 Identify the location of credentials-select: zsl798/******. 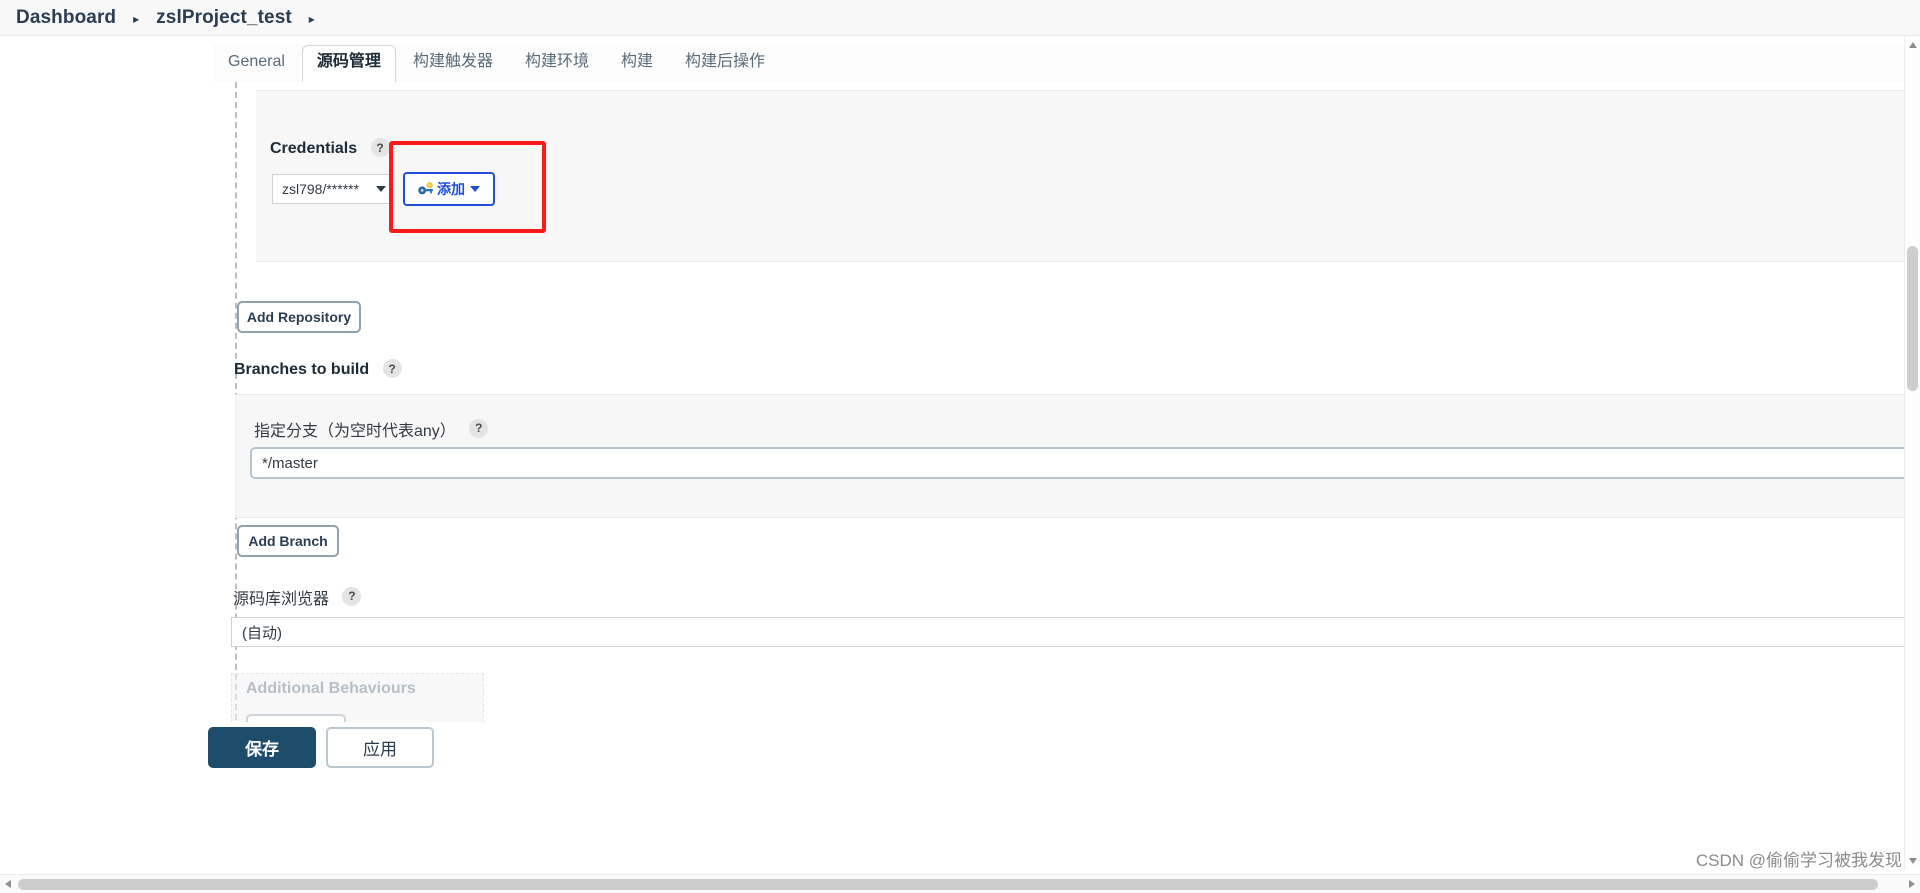
(332, 189).